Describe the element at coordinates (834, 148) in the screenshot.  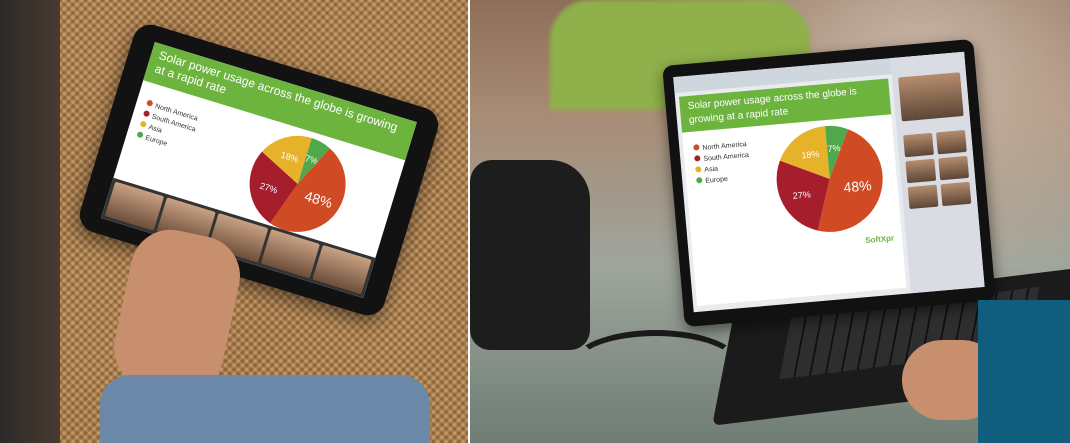
I see `pie-label: 7%` at that location.